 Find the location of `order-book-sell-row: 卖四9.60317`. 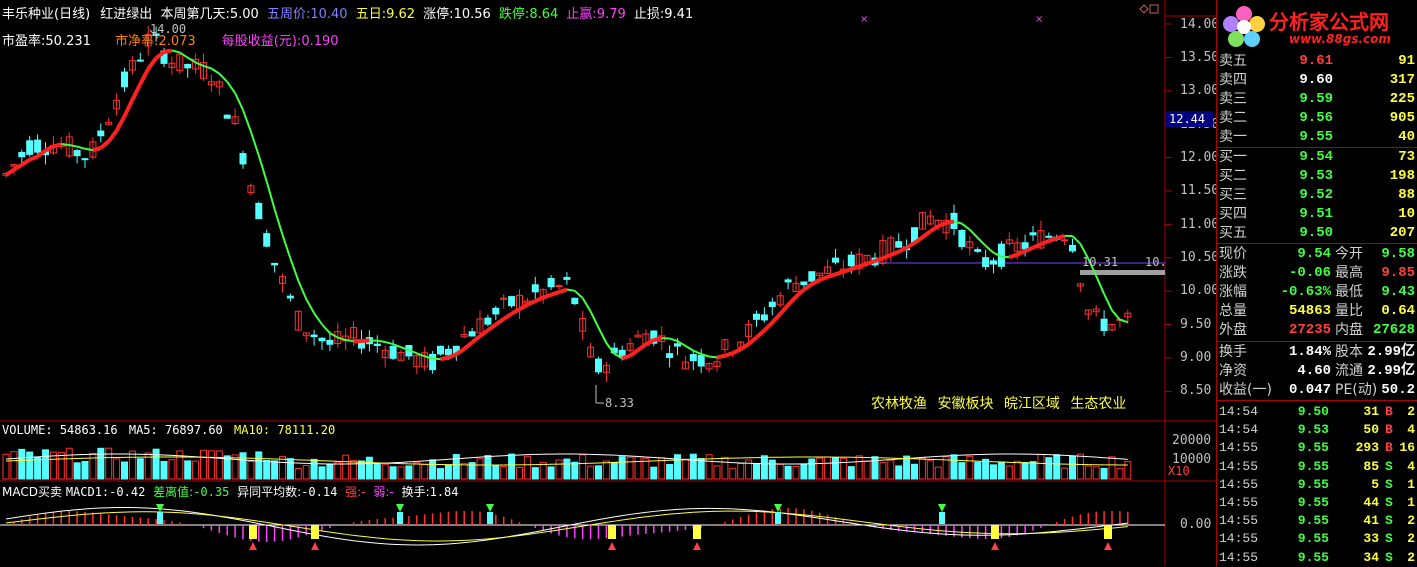

order-book-sell-row: 卖四9.60317 is located at coordinates (1318, 80).